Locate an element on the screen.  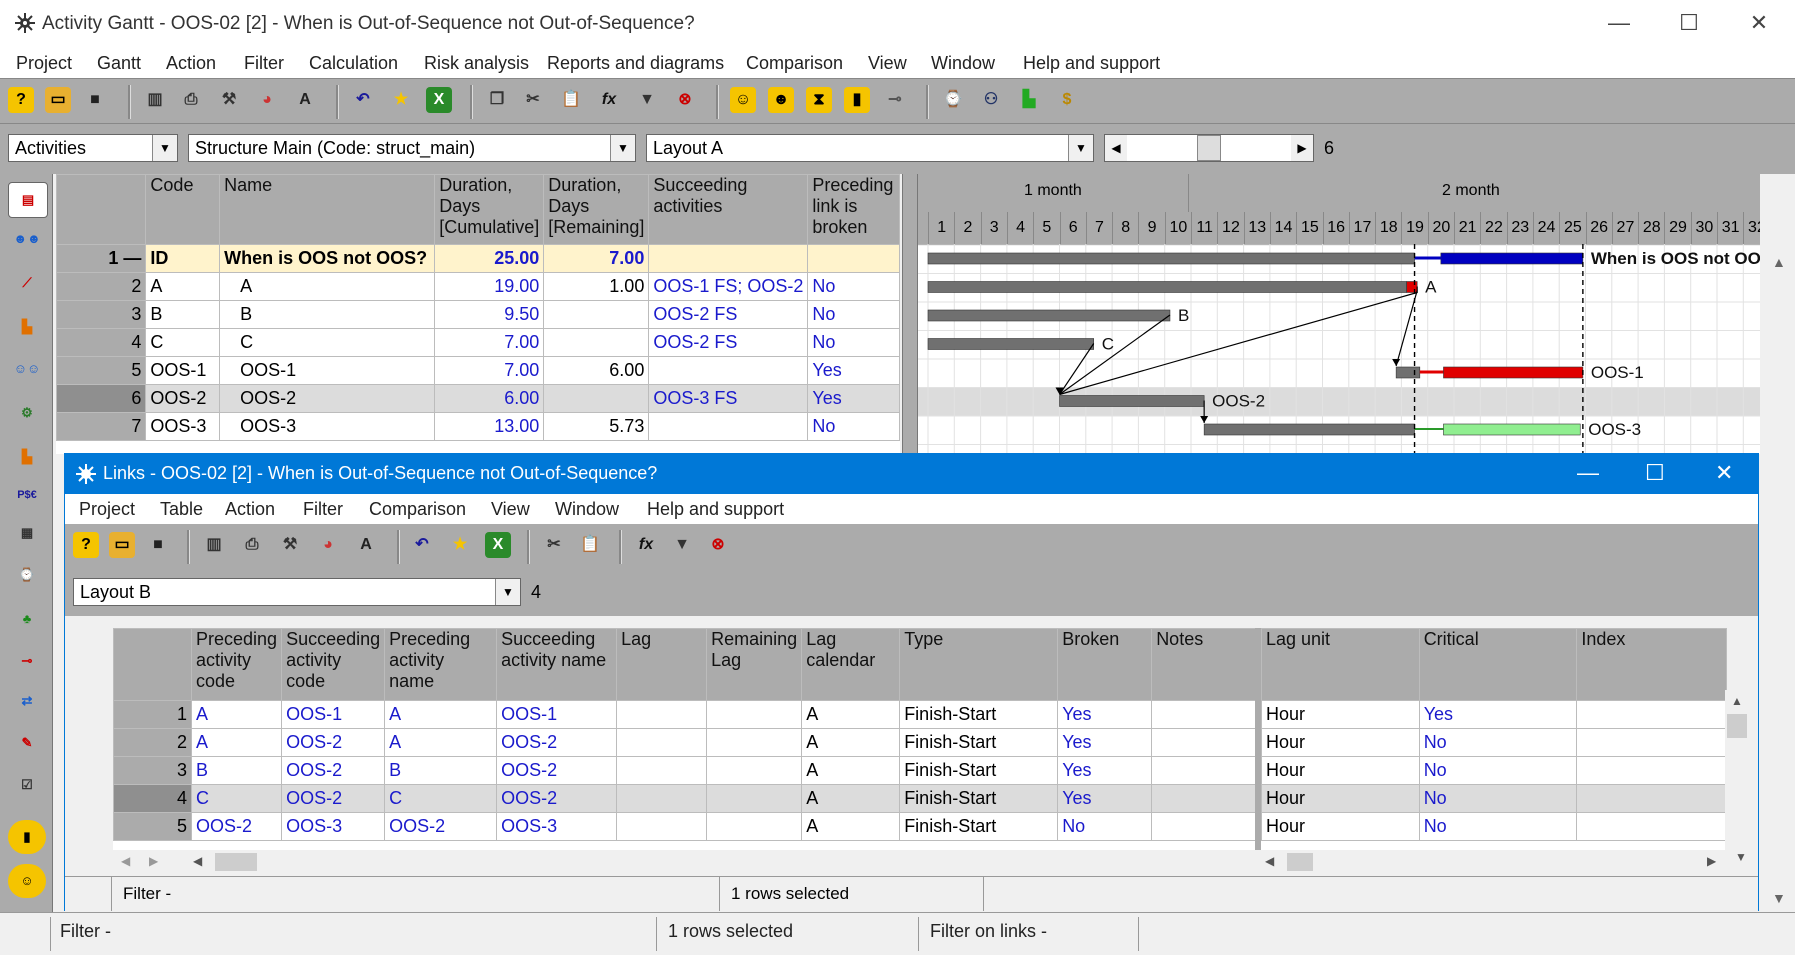
cell-critical: Yes is located at coordinates (1498, 714).